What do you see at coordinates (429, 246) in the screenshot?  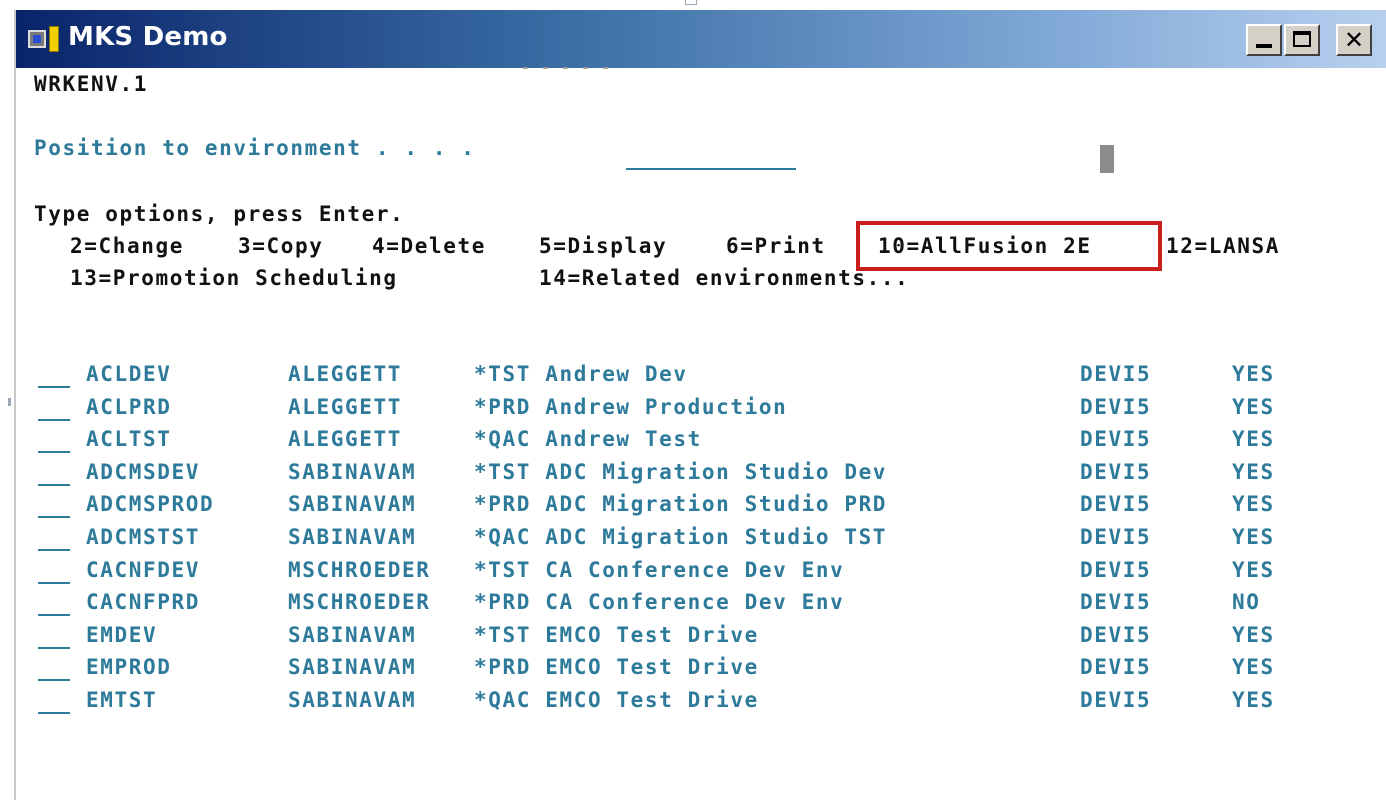 I see `option-delete: 4=Delete` at bounding box center [429, 246].